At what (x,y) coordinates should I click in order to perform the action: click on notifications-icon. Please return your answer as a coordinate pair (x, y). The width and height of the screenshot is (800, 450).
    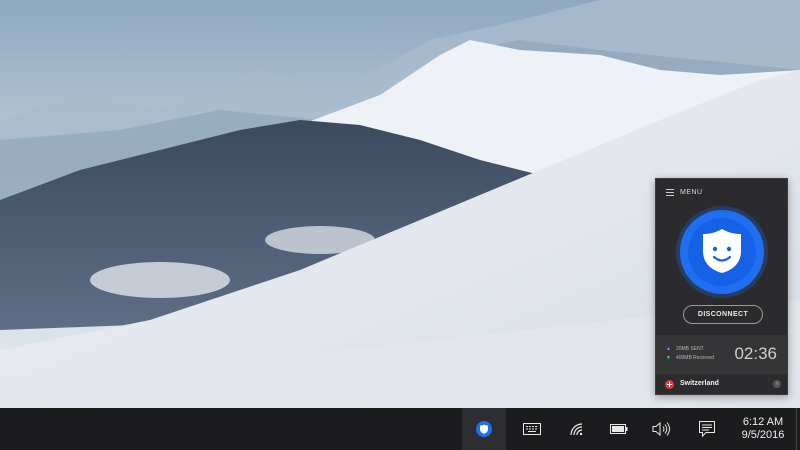
    Looking at the image, I should click on (707, 429).